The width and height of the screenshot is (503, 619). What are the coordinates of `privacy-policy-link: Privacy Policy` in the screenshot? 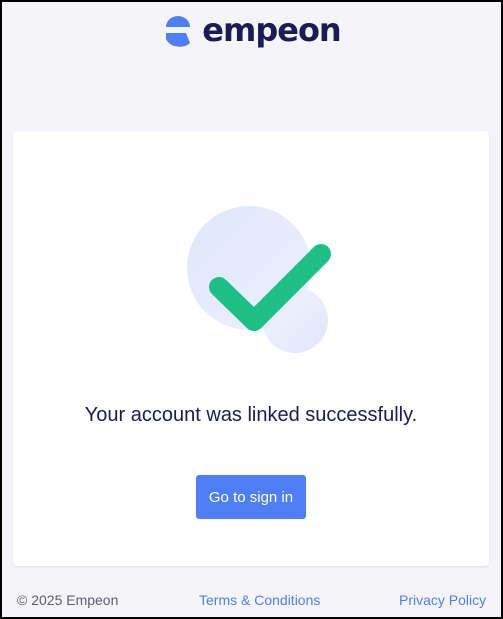 It's located at (442, 600).